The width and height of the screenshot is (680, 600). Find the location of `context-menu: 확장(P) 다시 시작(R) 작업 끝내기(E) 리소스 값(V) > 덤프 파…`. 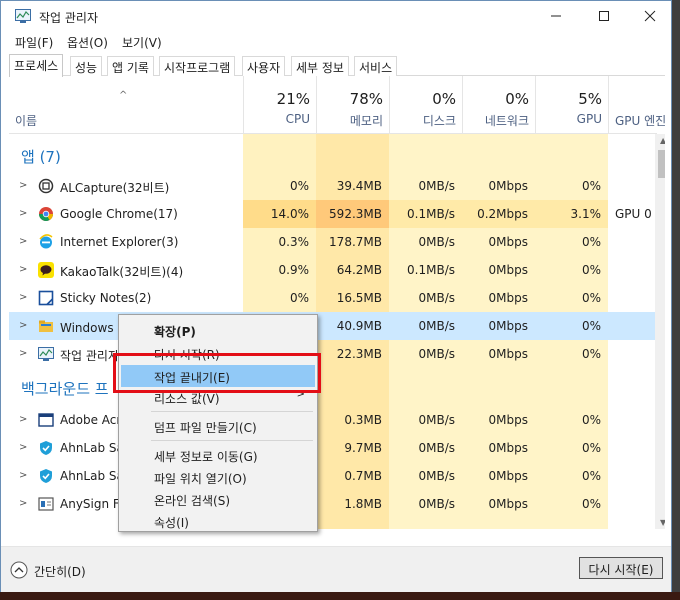

context-menu: 확장(P) 다시 시작(R) 작업 끝내기(E) 리소스 값(V) > 덤프 파… is located at coordinates (218, 423).